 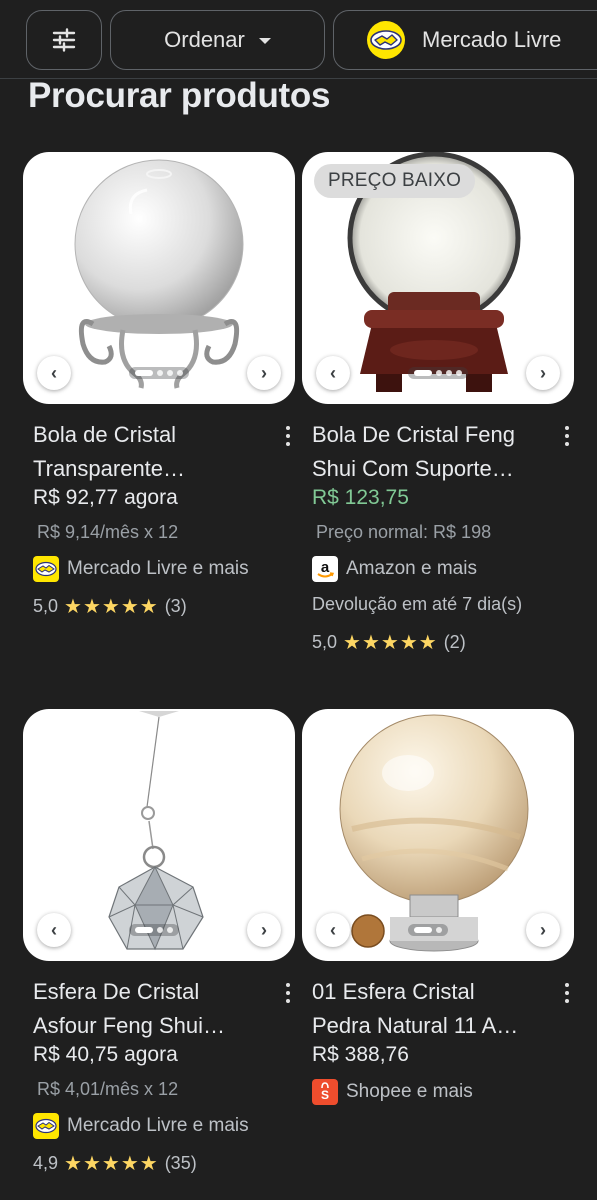 I want to click on svg-text: S, so click(x=325, y=1095).